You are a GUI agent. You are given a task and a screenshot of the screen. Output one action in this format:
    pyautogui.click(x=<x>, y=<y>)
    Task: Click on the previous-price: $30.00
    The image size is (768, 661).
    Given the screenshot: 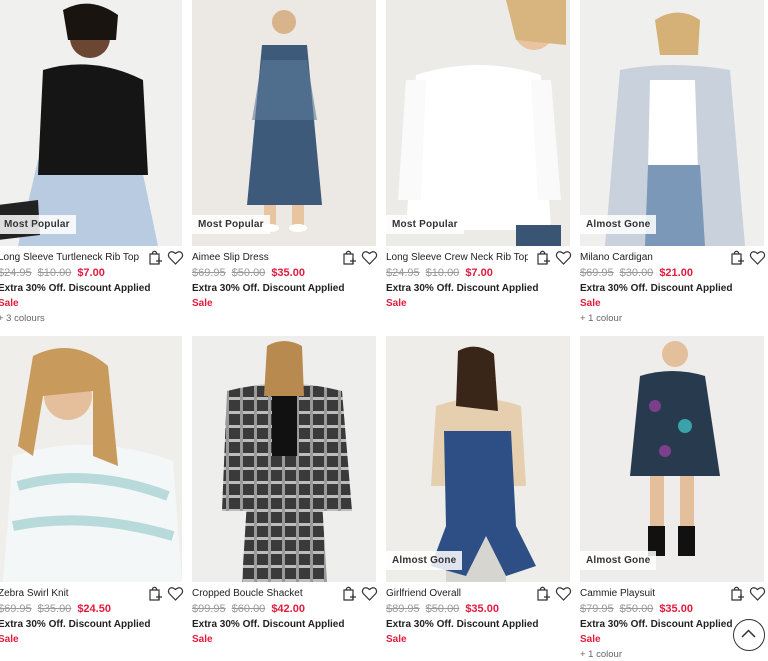 What is the action you would take?
    pyautogui.click(x=636, y=273)
    